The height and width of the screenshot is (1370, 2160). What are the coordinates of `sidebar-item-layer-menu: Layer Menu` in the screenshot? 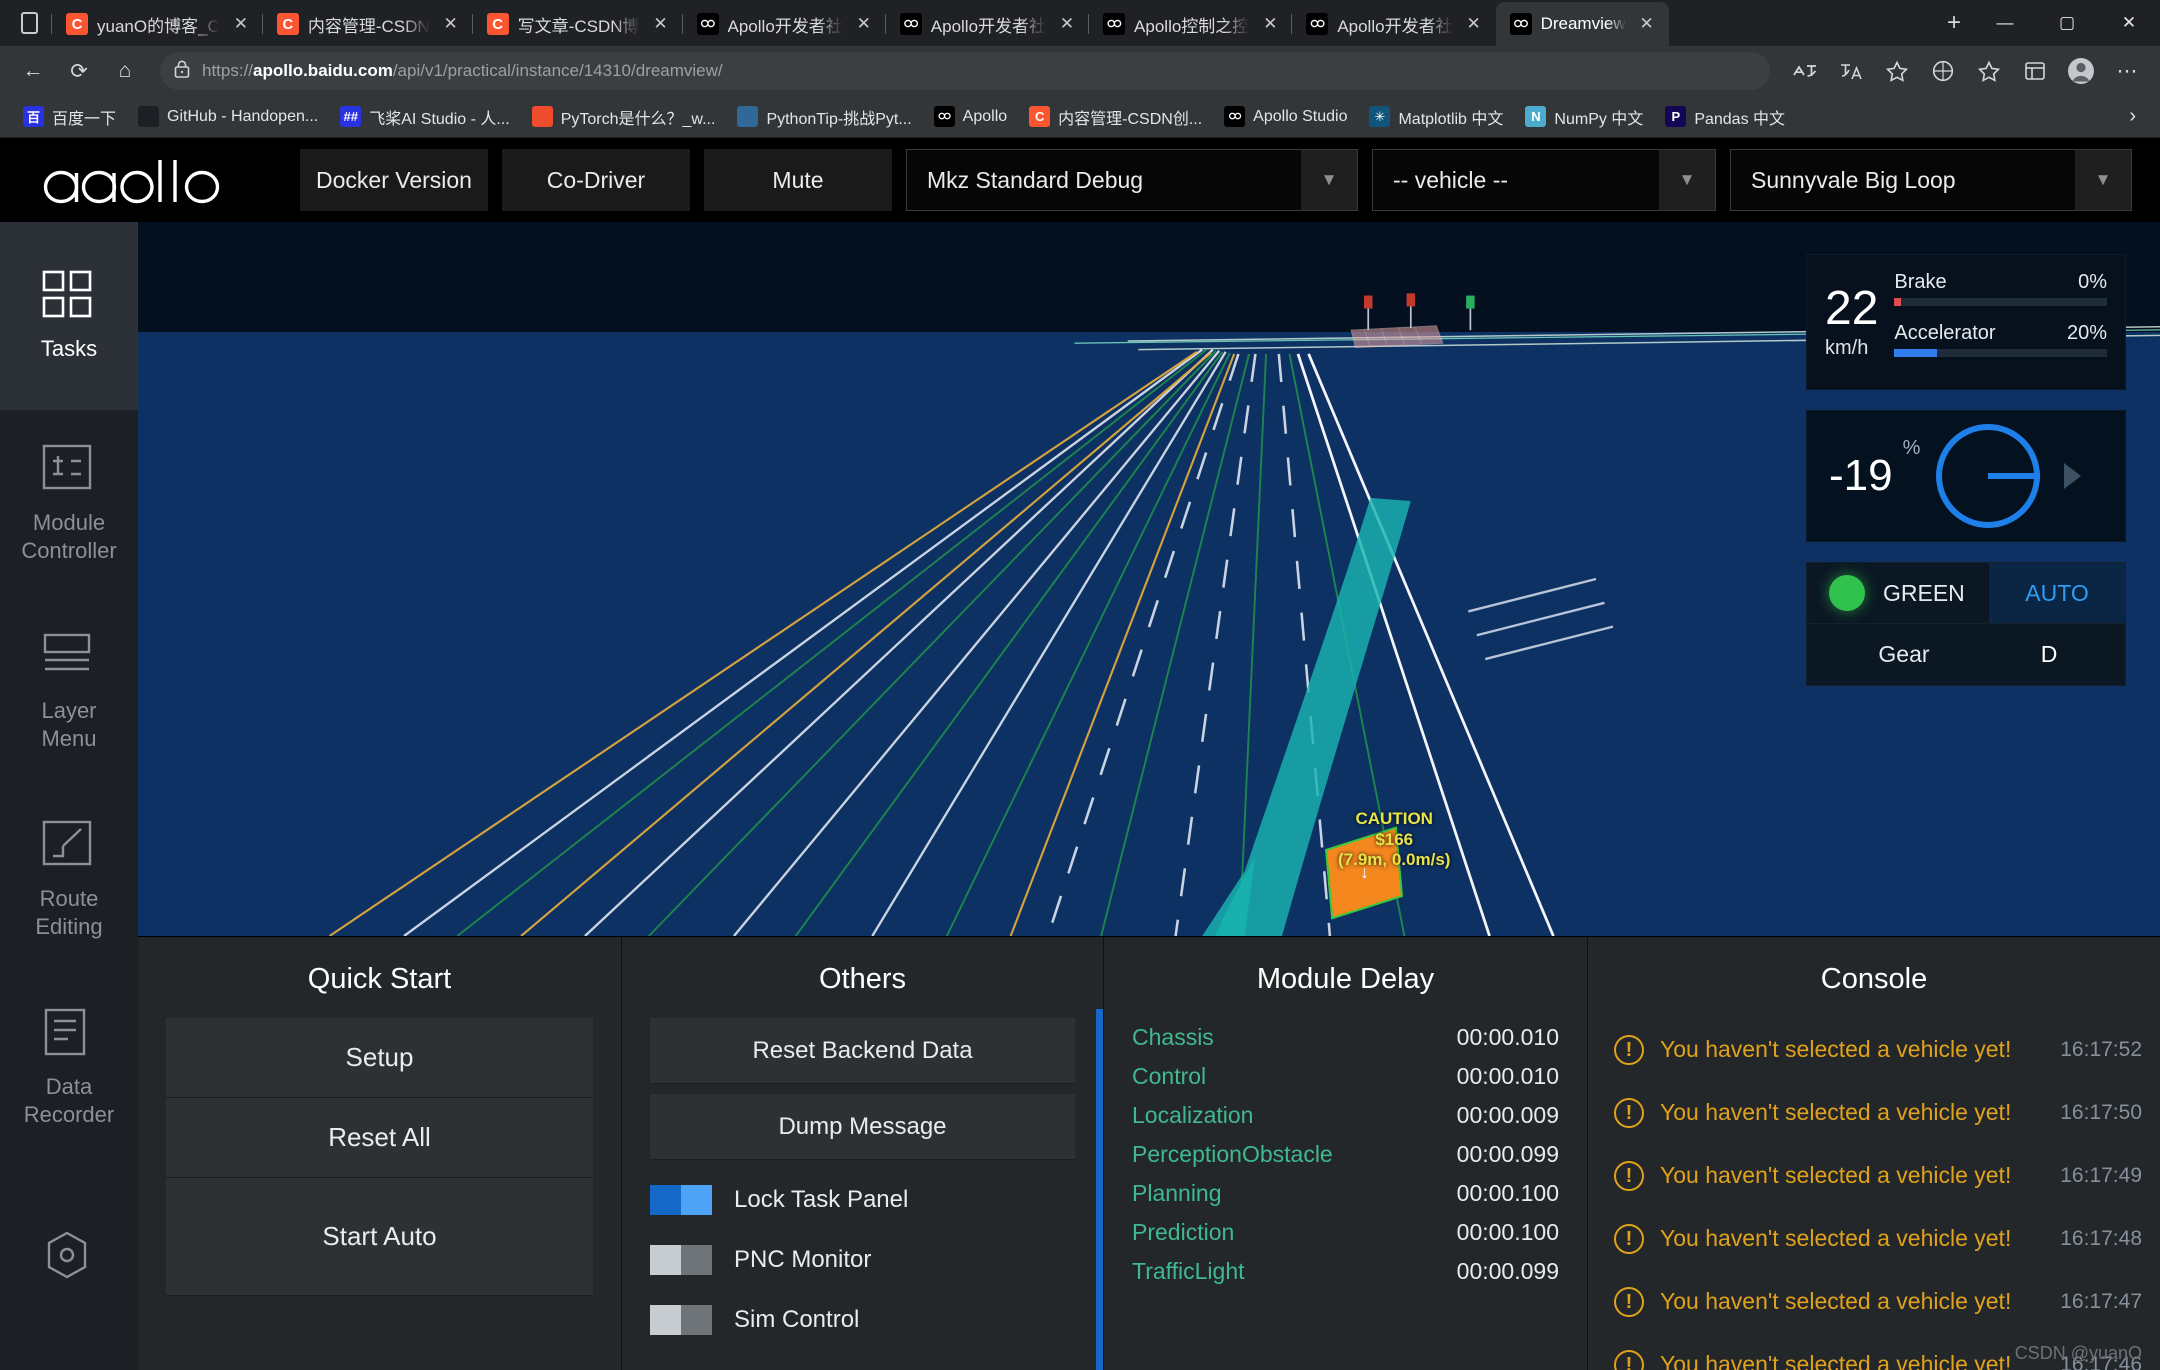 It's located at (69, 692).